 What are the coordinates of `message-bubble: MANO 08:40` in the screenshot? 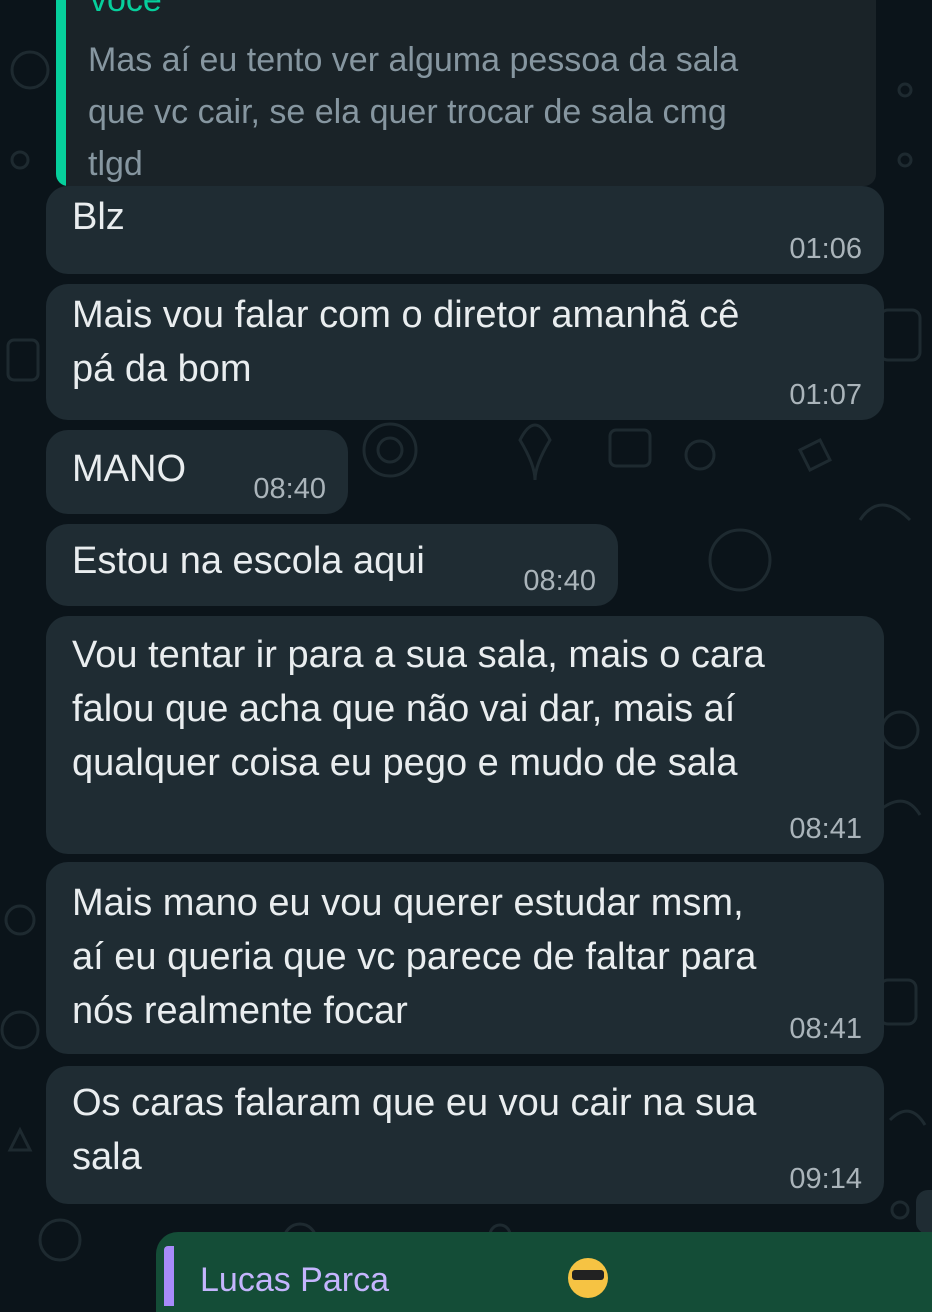 It's located at (197, 472).